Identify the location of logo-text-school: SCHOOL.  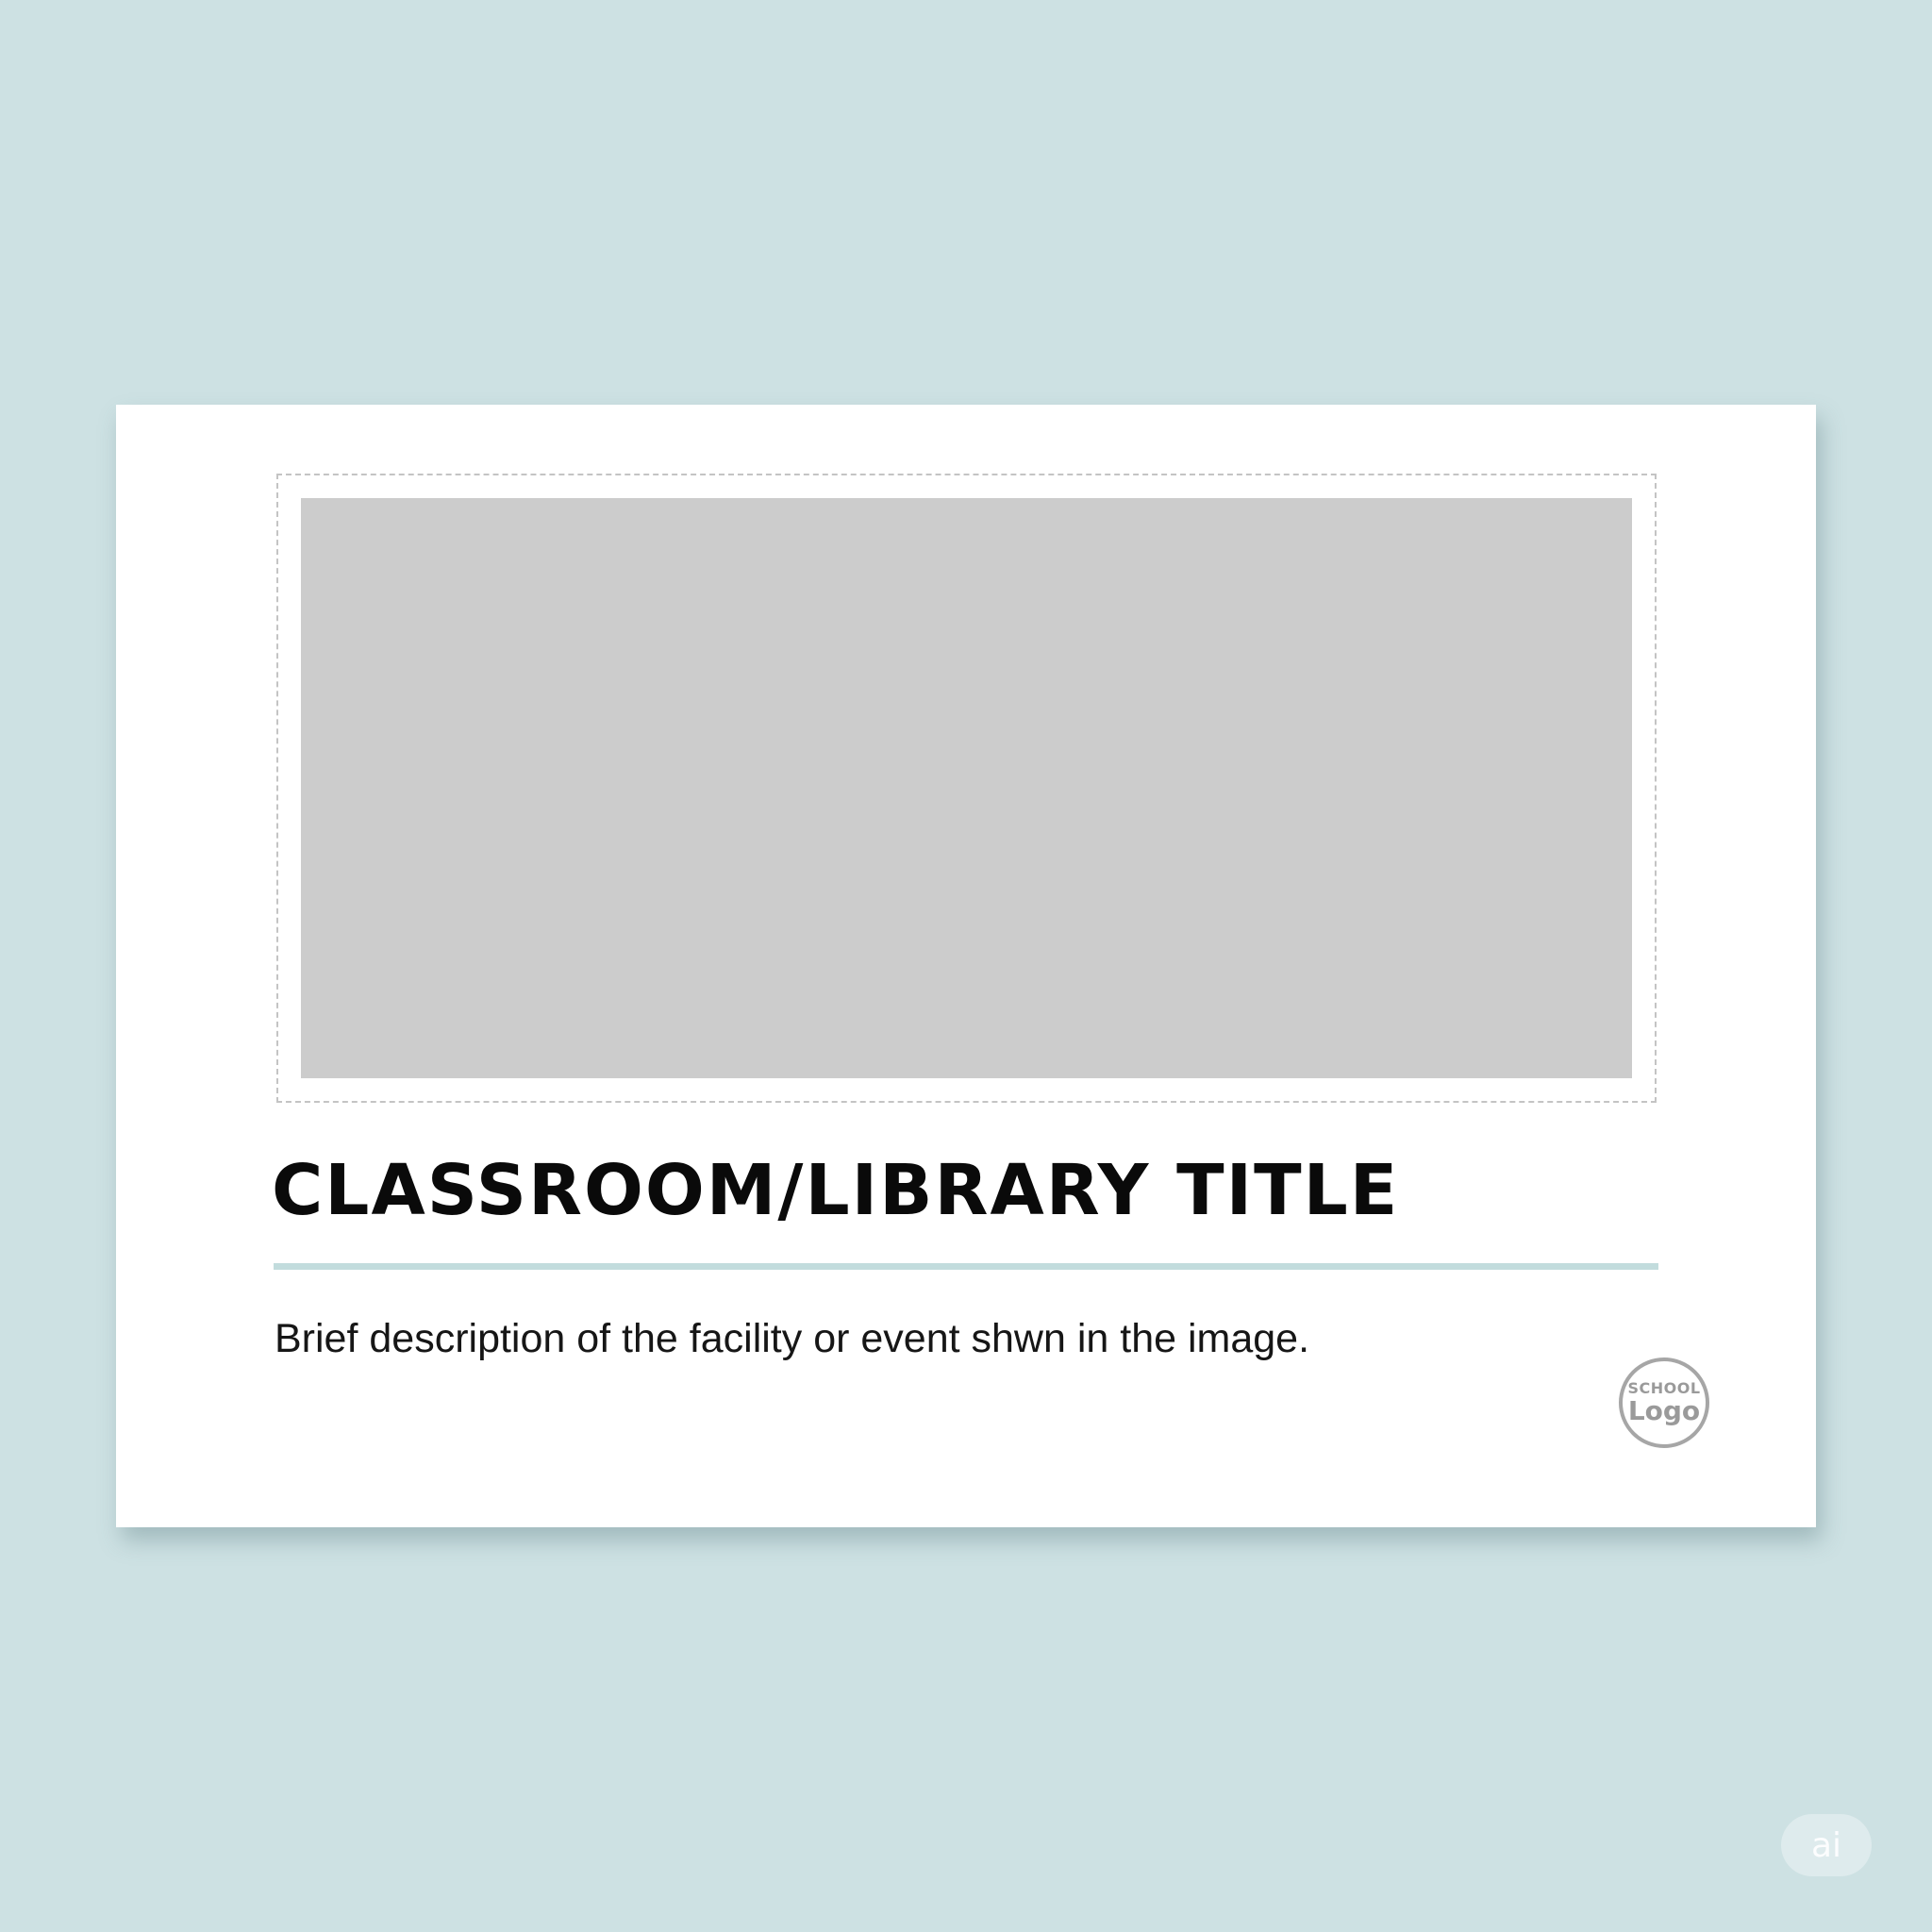
(1664, 1388).